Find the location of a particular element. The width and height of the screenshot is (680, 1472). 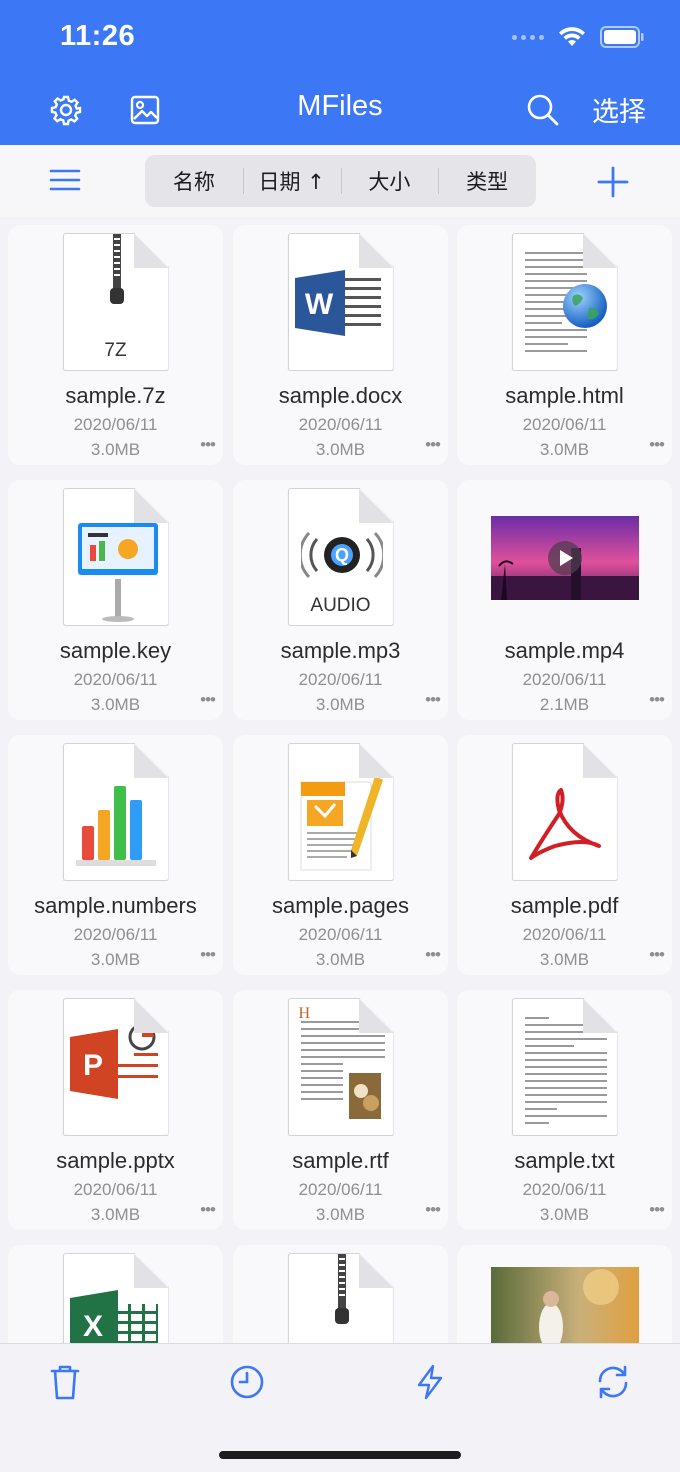

word-doc-icon: W is located at coordinates (340, 302).